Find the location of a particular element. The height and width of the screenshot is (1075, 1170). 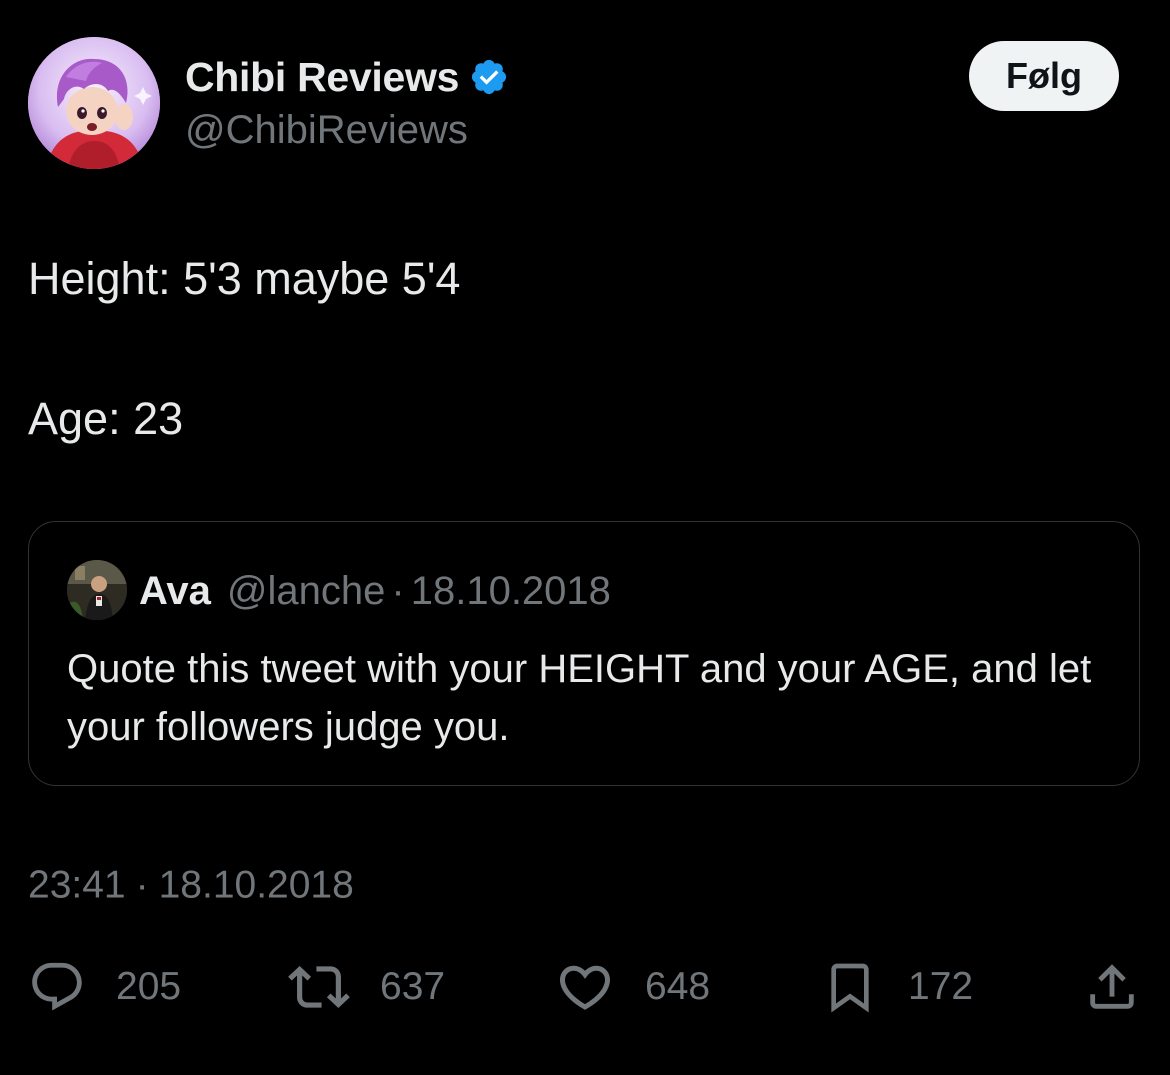

chibi-avatar-illustration is located at coordinates (94, 103).